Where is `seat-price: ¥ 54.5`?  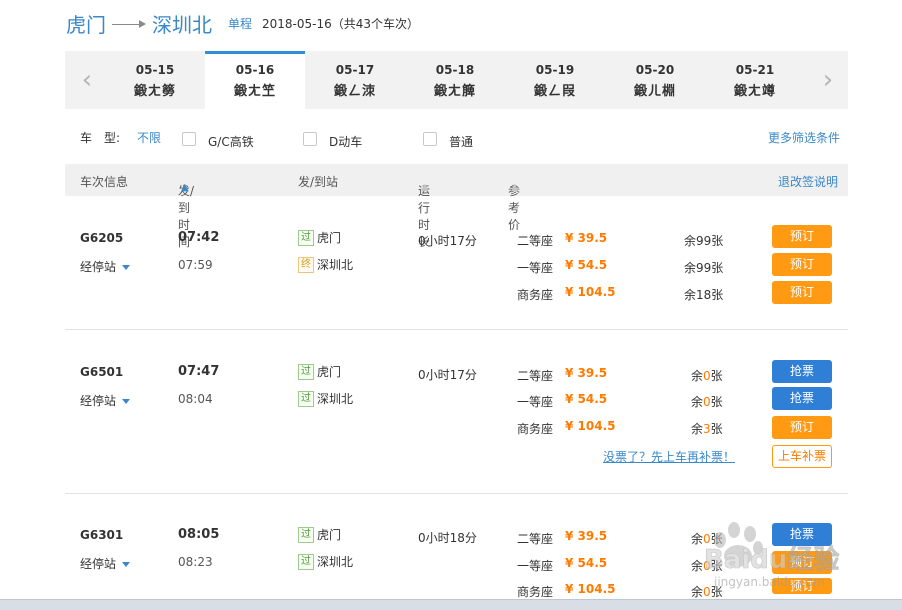 seat-price: ¥ 54.5 is located at coordinates (586, 265).